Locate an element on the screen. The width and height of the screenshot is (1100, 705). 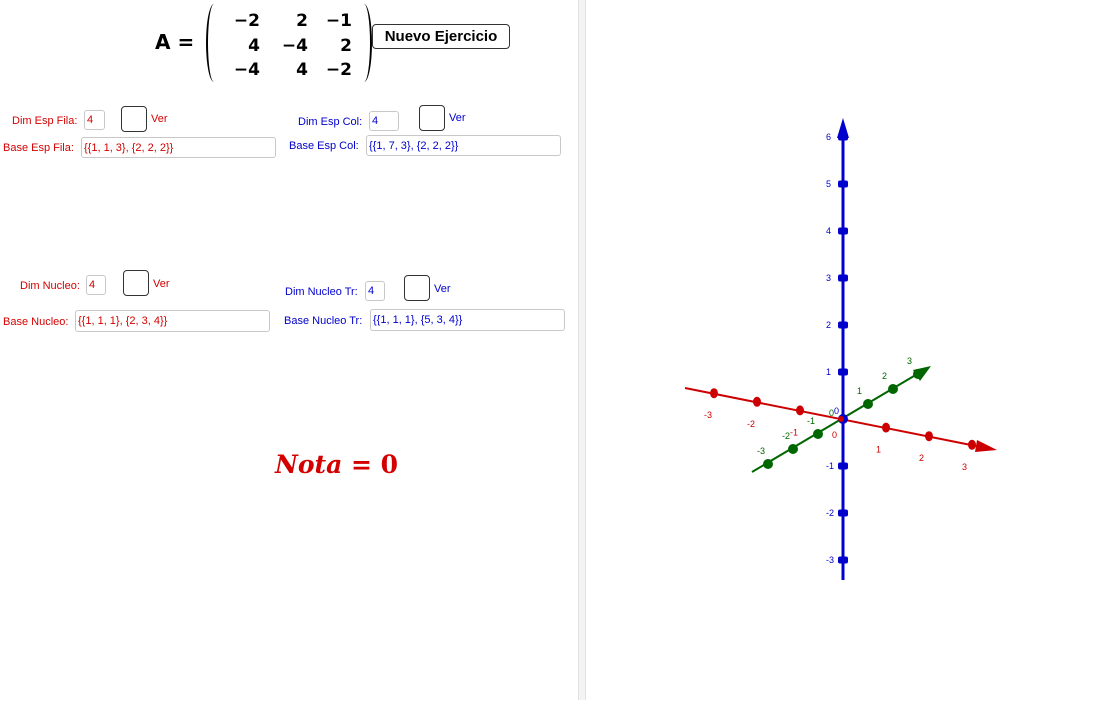
z-axis: 6 5 4 3 2 1 -1 -2 -3 is located at coordinates (837, 349).